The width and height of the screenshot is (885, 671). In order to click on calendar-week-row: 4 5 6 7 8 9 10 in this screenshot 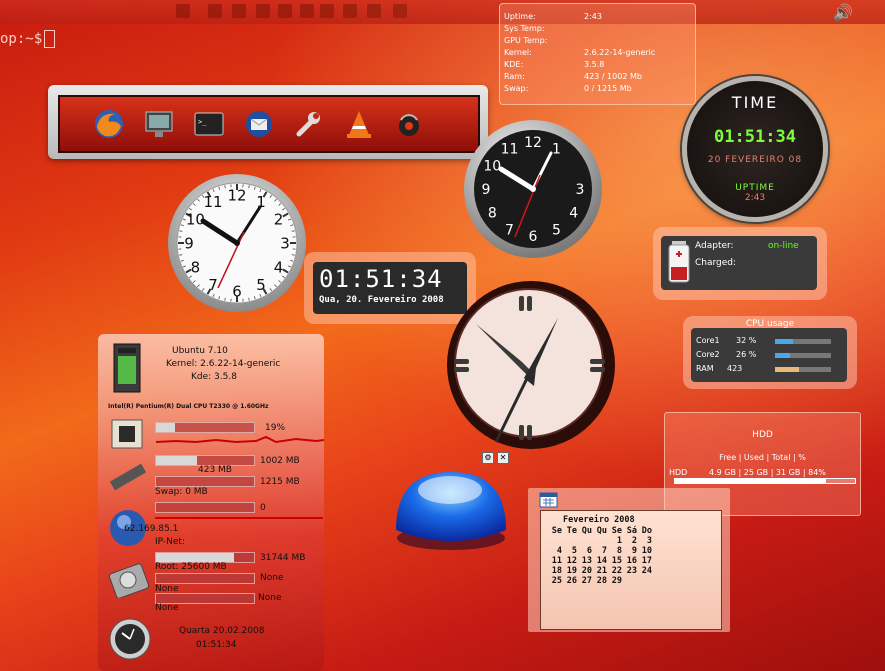, I will do `click(599, 551)`.